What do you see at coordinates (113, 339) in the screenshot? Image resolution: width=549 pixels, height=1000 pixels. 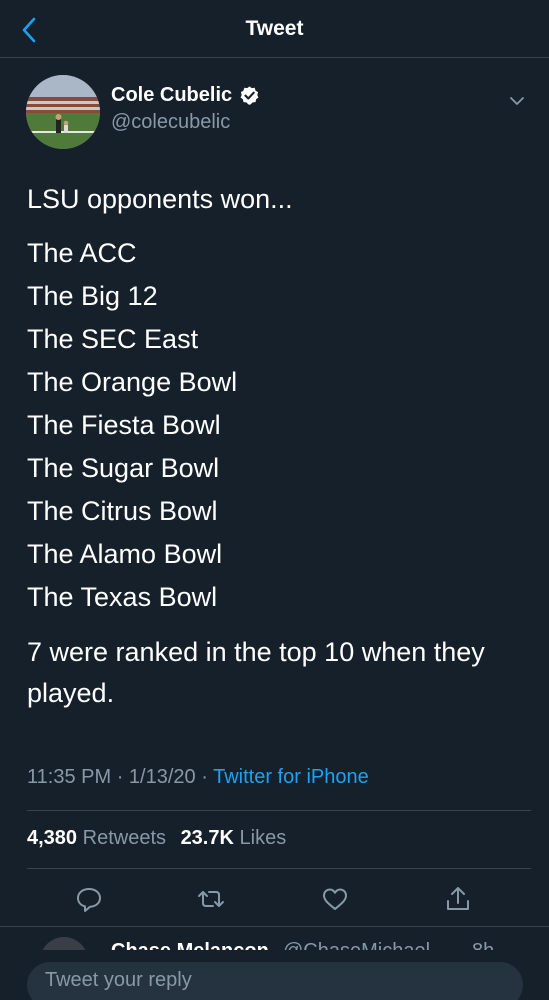 I see `list-item: The SEC East` at bounding box center [113, 339].